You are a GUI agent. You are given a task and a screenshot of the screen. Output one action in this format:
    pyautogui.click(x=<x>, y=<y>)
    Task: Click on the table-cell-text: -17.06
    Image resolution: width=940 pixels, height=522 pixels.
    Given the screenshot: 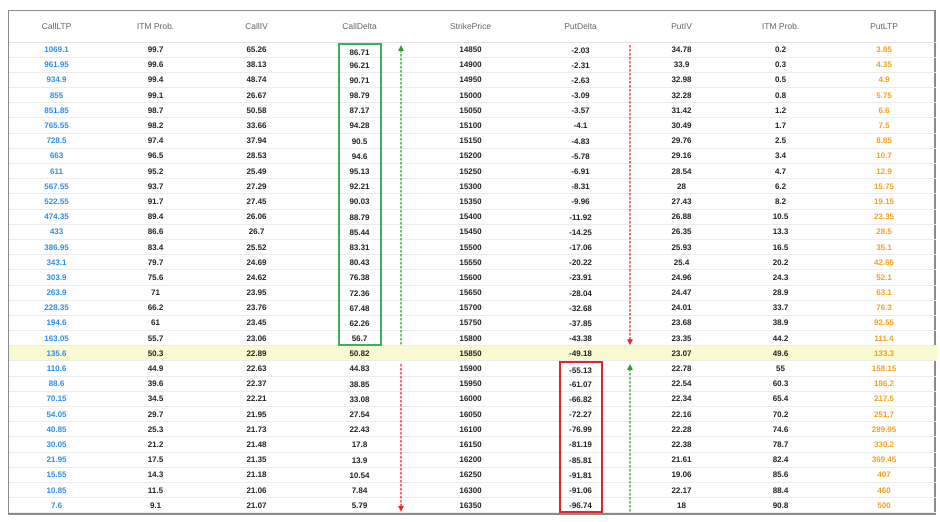 What is the action you would take?
    pyautogui.click(x=580, y=248)
    